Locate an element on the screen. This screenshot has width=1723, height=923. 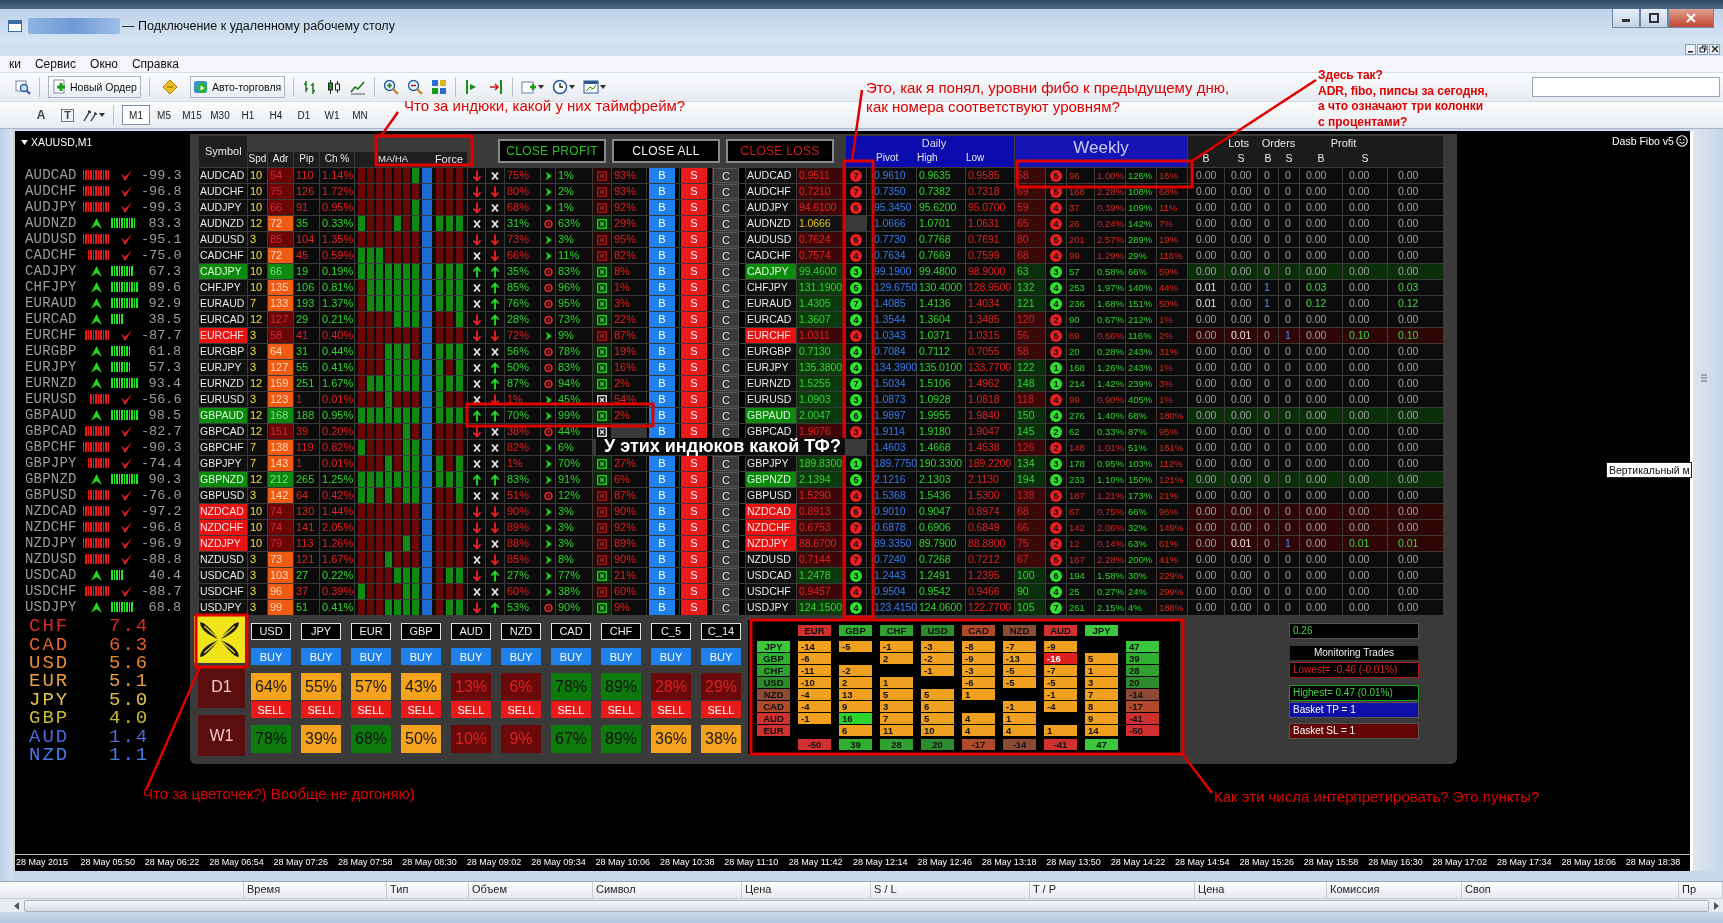
flower-icon is located at coordinates (219, 639).